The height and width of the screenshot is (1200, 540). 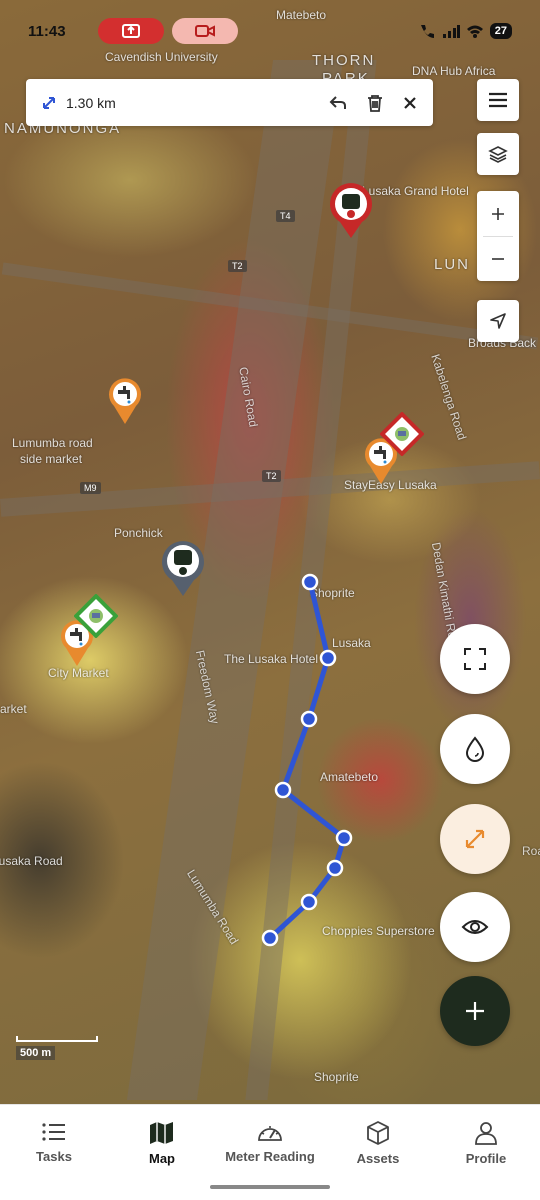 I want to click on zoom-in-button, so click(x=498, y=214).